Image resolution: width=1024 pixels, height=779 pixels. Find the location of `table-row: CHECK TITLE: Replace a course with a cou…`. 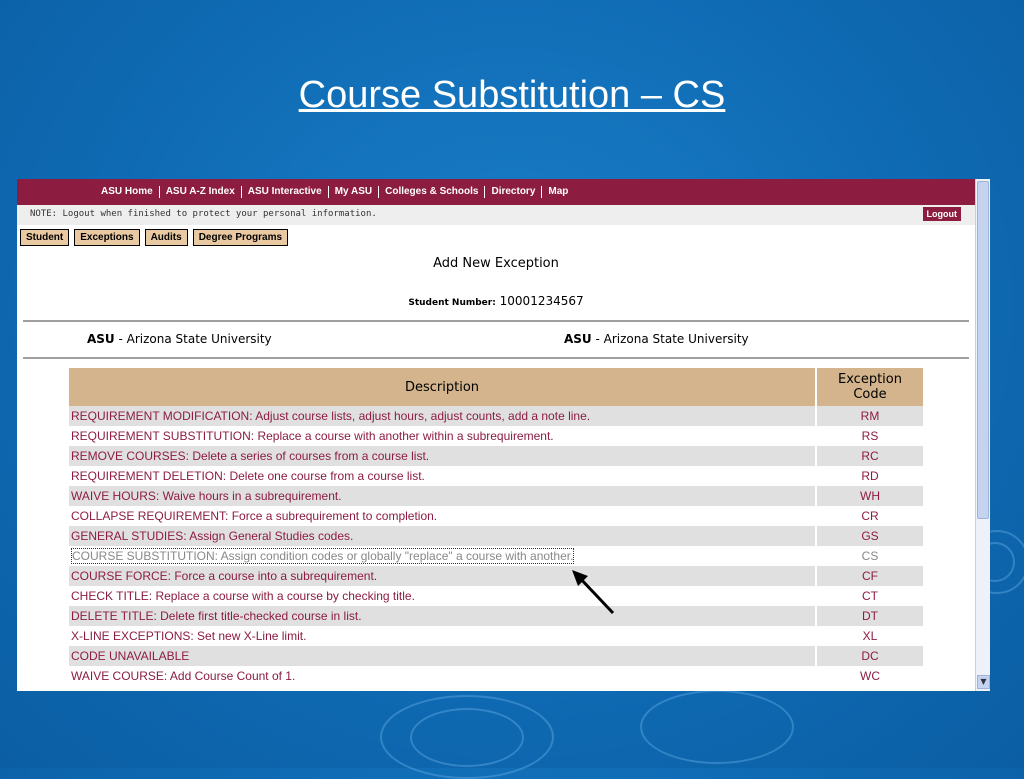

table-row: CHECK TITLE: Replace a course with a cou… is located at coordinates (496, 596).